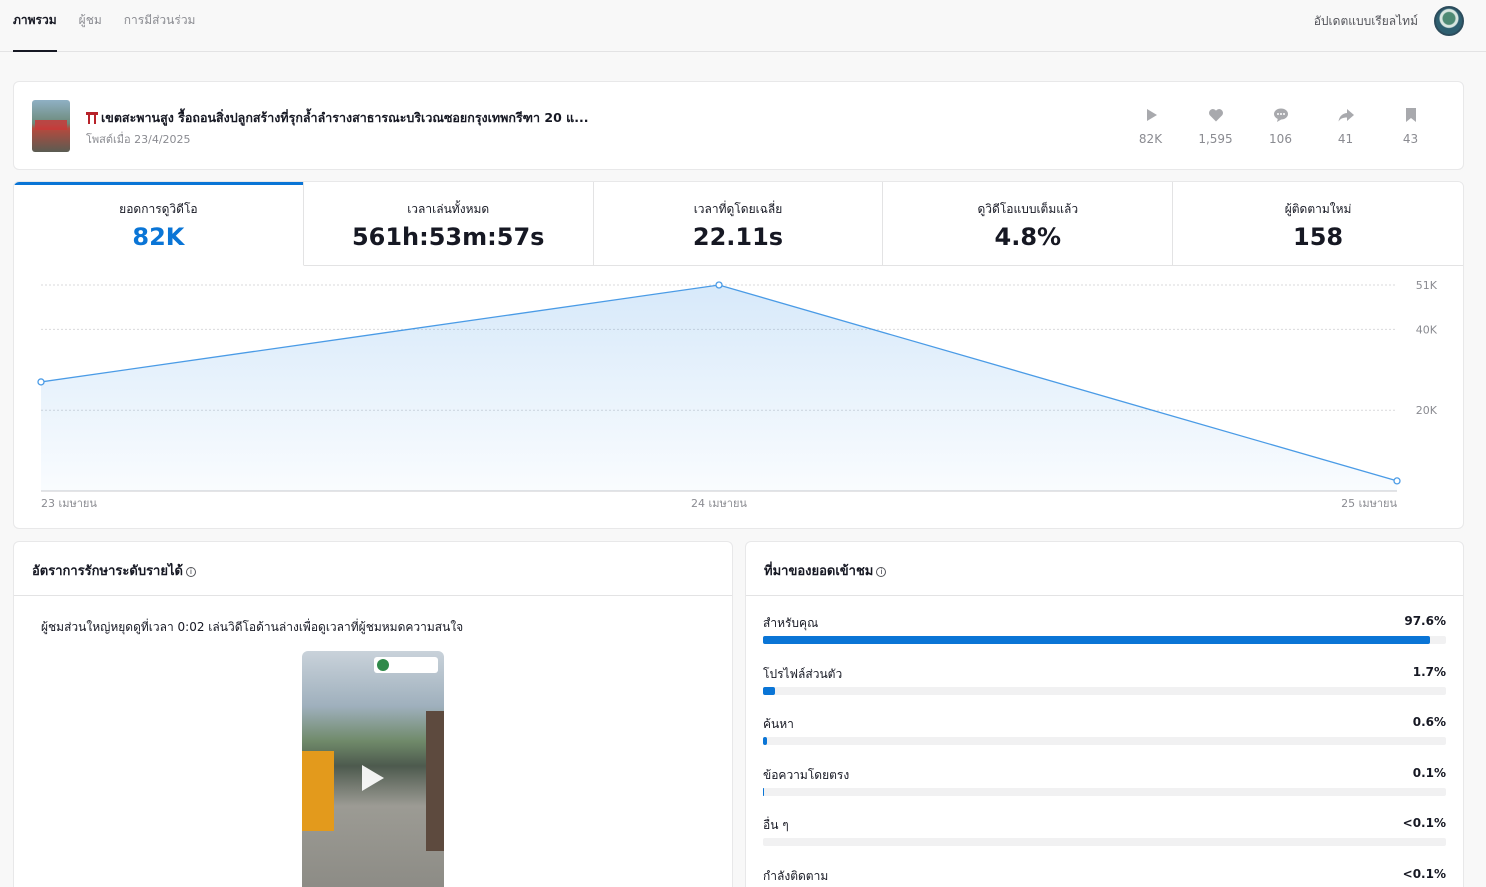  I want to click on source-row: ข้อความโดยตรง 0.1%, so click(1104, 791).